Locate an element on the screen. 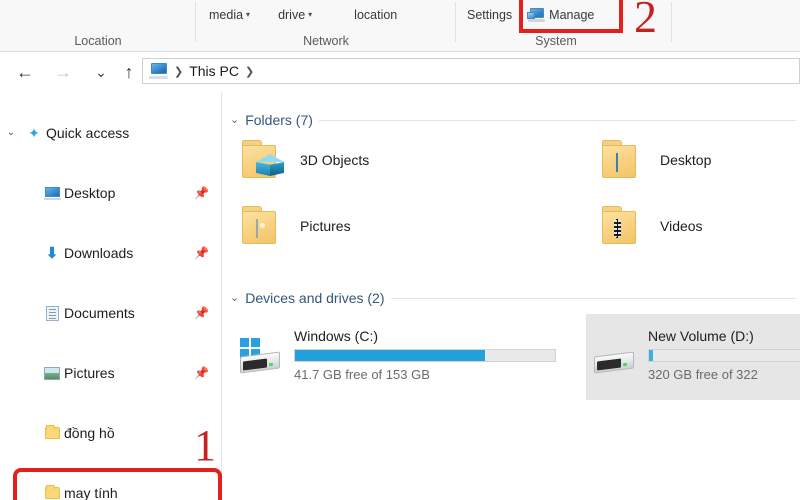  content-item-new-volume-d: New Volume (D:) 320 GB free of 322 is located at coordinates (693, 357).